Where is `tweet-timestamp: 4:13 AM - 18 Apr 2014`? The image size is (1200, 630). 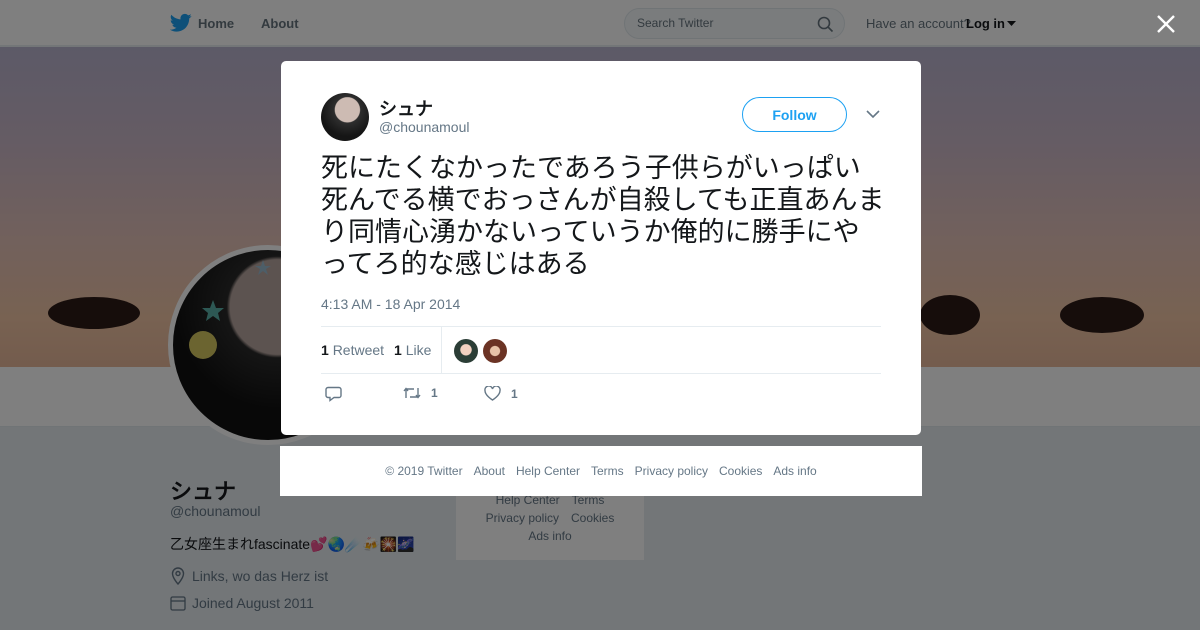 tweet-timestamp: 4:13 AM - 18 Apr 2014 is located at coordinates (390, 304).